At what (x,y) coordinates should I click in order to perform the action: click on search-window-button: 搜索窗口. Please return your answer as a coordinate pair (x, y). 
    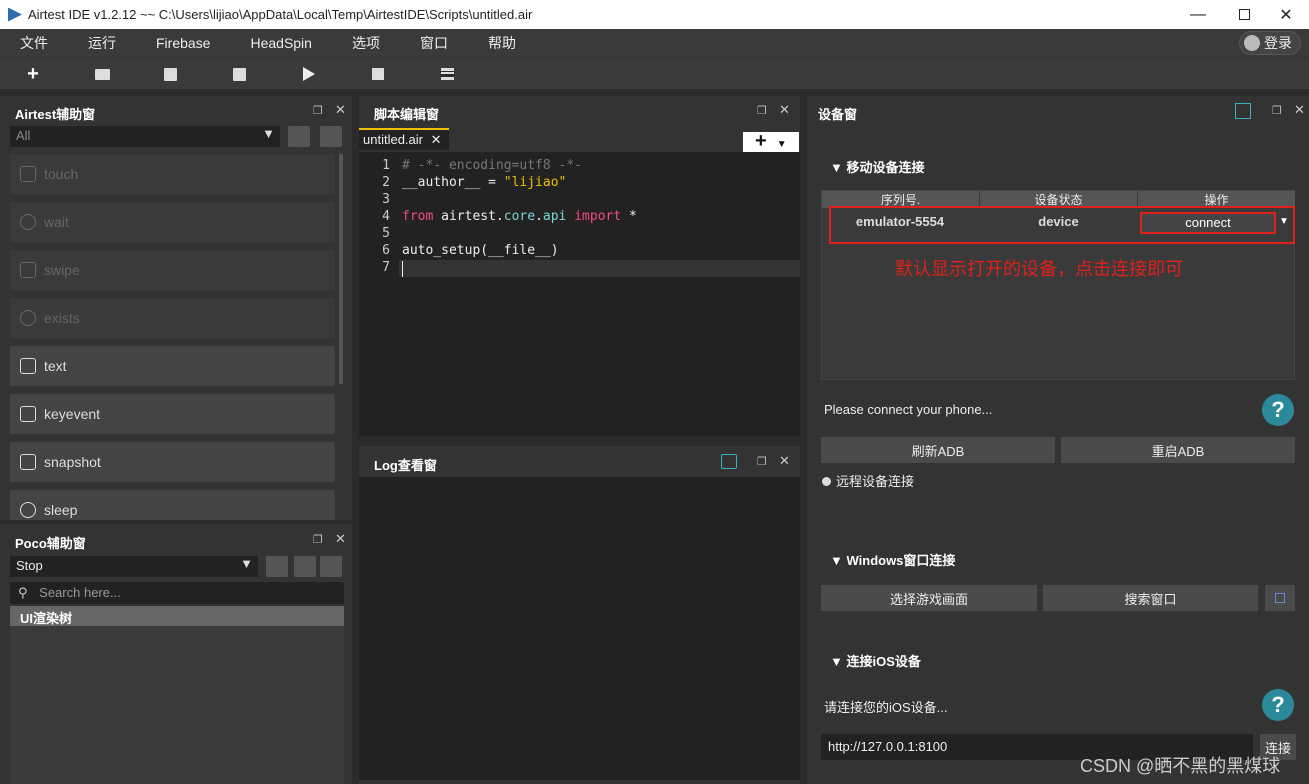
    Looking at the image, I should click on (1150, 598).